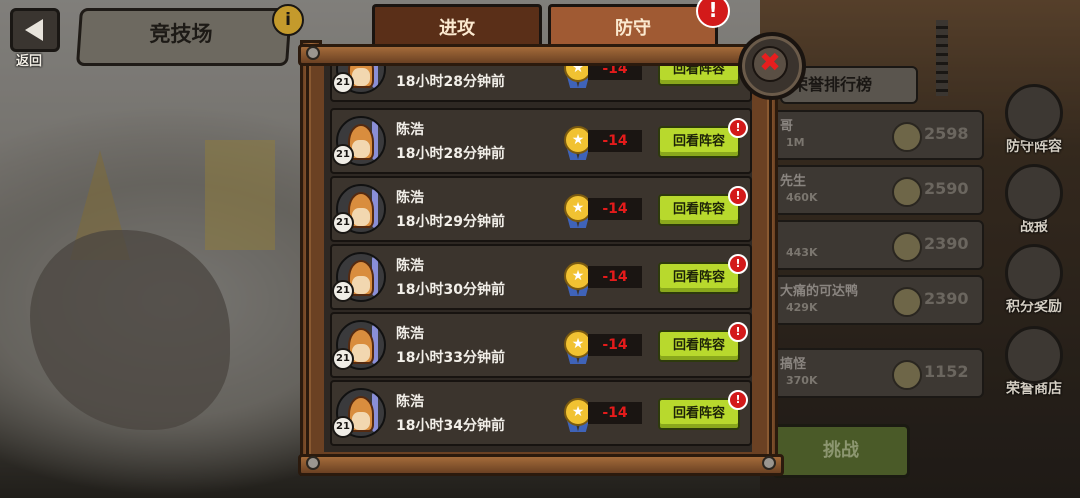  What do you see at coordinates (541, 84) in the screenshot?
I see `record-row: 21 18小时28分钟前 ★ -14 回看阵容 !` at bounding box center [541, 84].